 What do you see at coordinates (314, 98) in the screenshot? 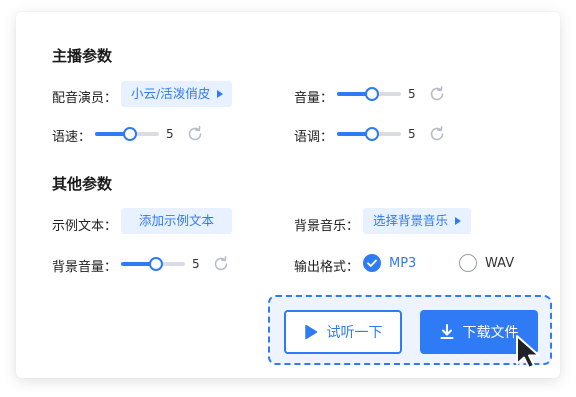
I see `volume-label: 音量：` at bounding box center [314, 98].